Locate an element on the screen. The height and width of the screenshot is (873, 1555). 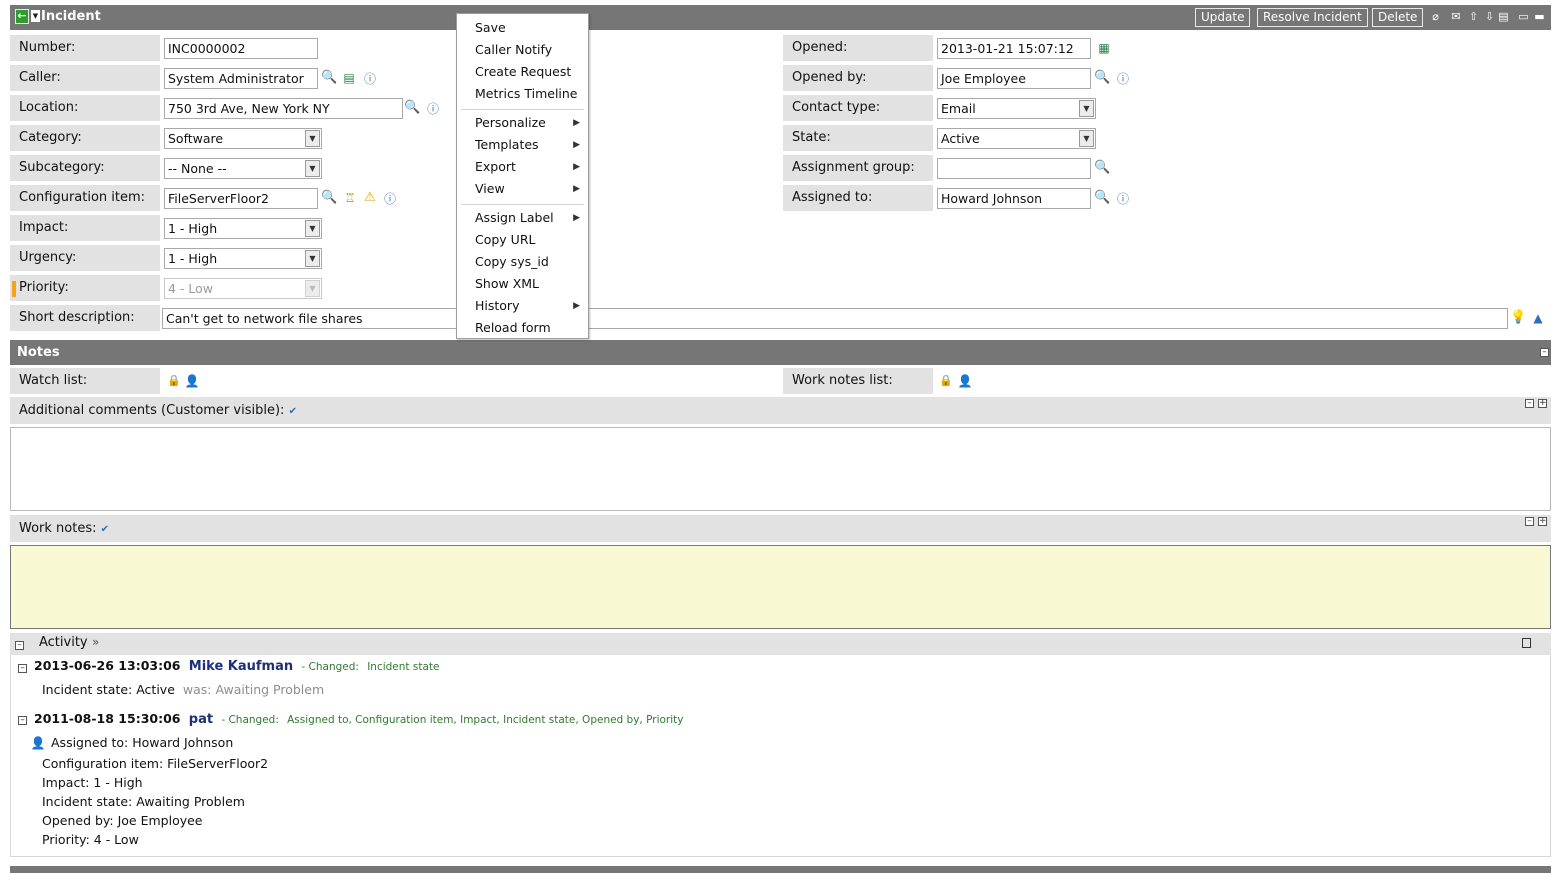
assignment-group-field is located at coordinates (1014, 168).